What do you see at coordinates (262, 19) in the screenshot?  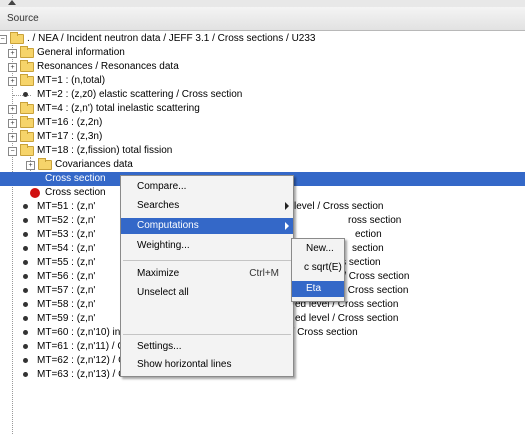 I see `column-header-source: Source` at bounding box center [262, 19].